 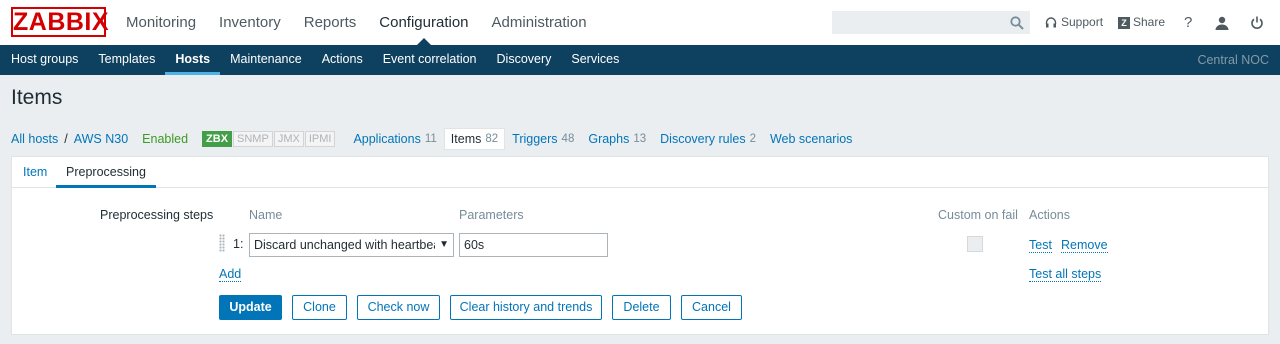 I want to click on step-type-select: Discard unchanged with heartbeat ▼, so click(x=351, y=245).